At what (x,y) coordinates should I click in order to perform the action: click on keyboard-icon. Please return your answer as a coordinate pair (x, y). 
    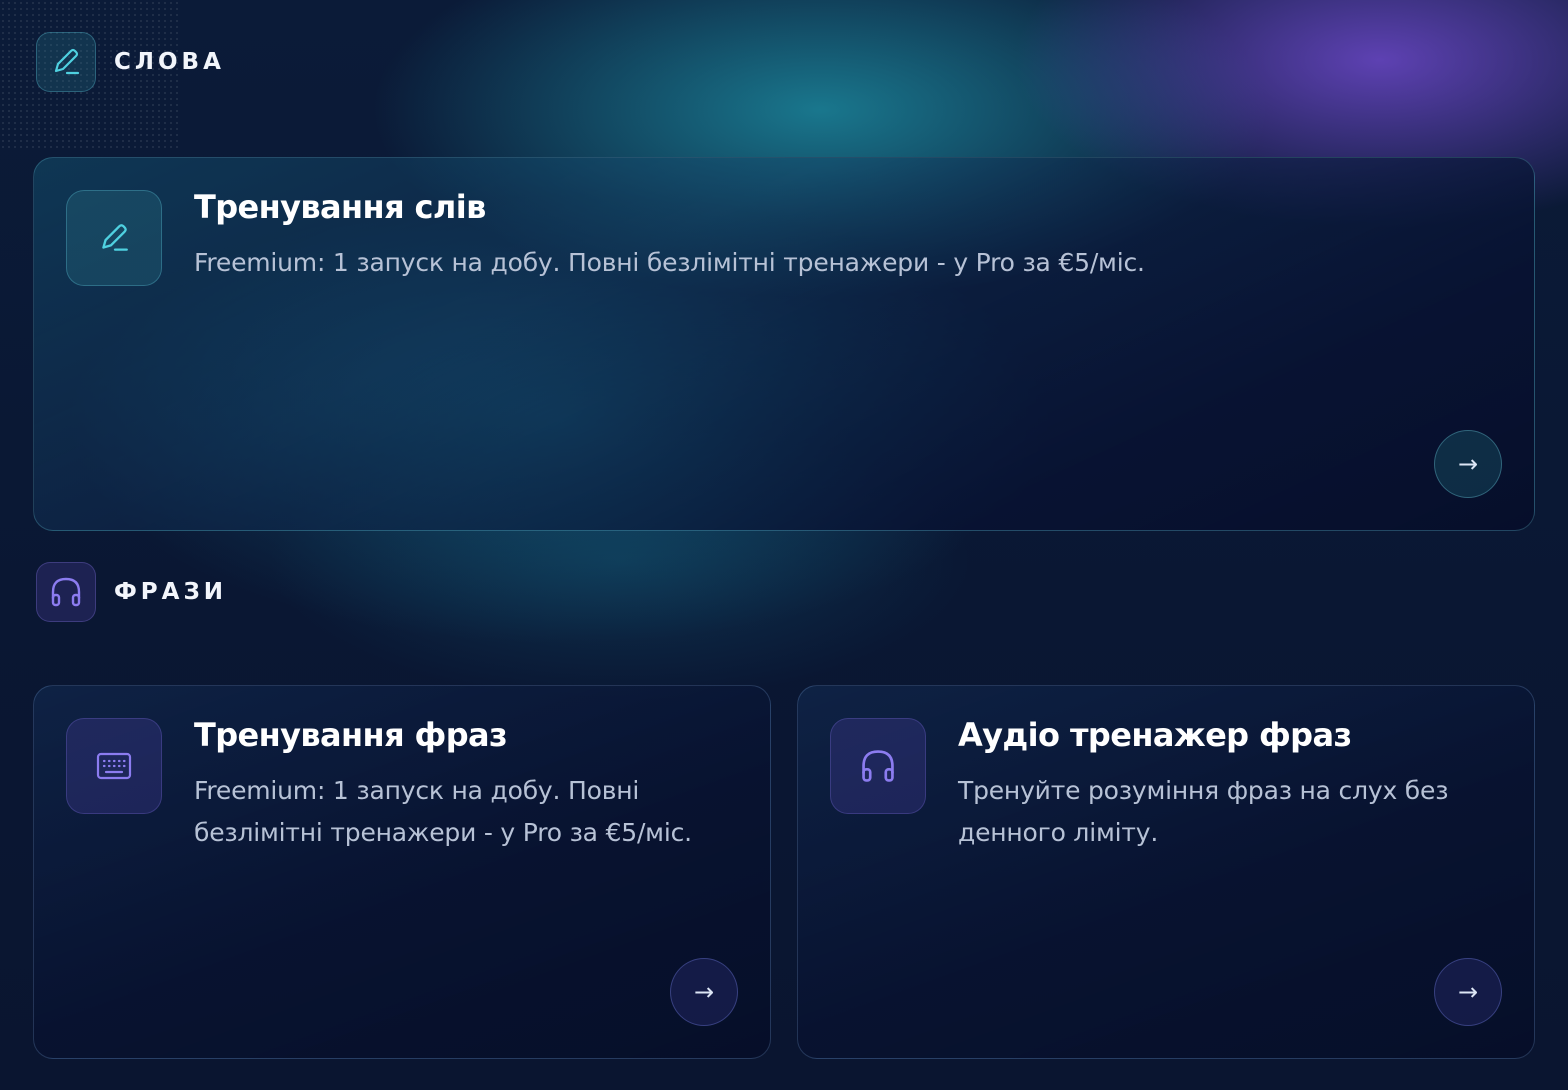
    Looking at the image, I should click on (114, 766).